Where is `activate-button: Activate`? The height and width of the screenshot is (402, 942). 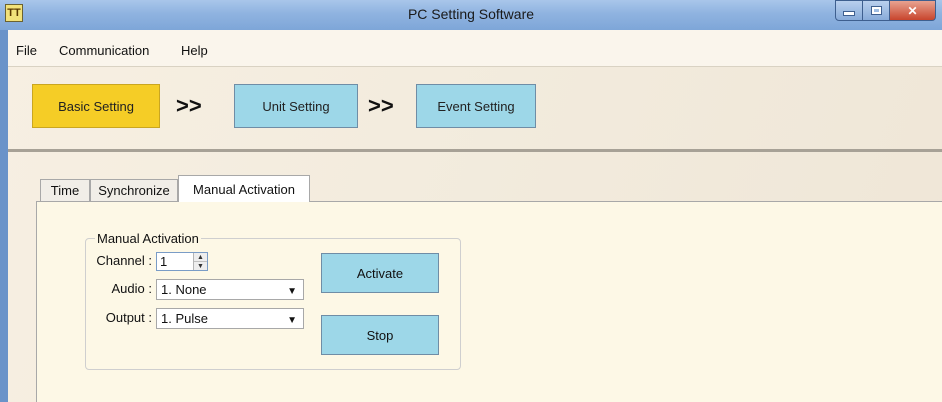 activate-button: Activate is located at coordinates (380, 273).